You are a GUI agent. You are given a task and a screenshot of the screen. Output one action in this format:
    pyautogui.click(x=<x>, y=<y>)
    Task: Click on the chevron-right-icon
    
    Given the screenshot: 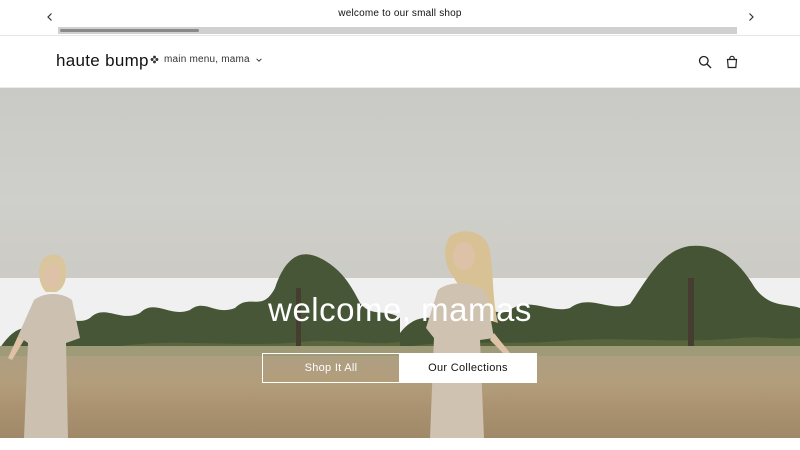 What is the action you would take?
    pyautogui.click(x=751, y=17)
    